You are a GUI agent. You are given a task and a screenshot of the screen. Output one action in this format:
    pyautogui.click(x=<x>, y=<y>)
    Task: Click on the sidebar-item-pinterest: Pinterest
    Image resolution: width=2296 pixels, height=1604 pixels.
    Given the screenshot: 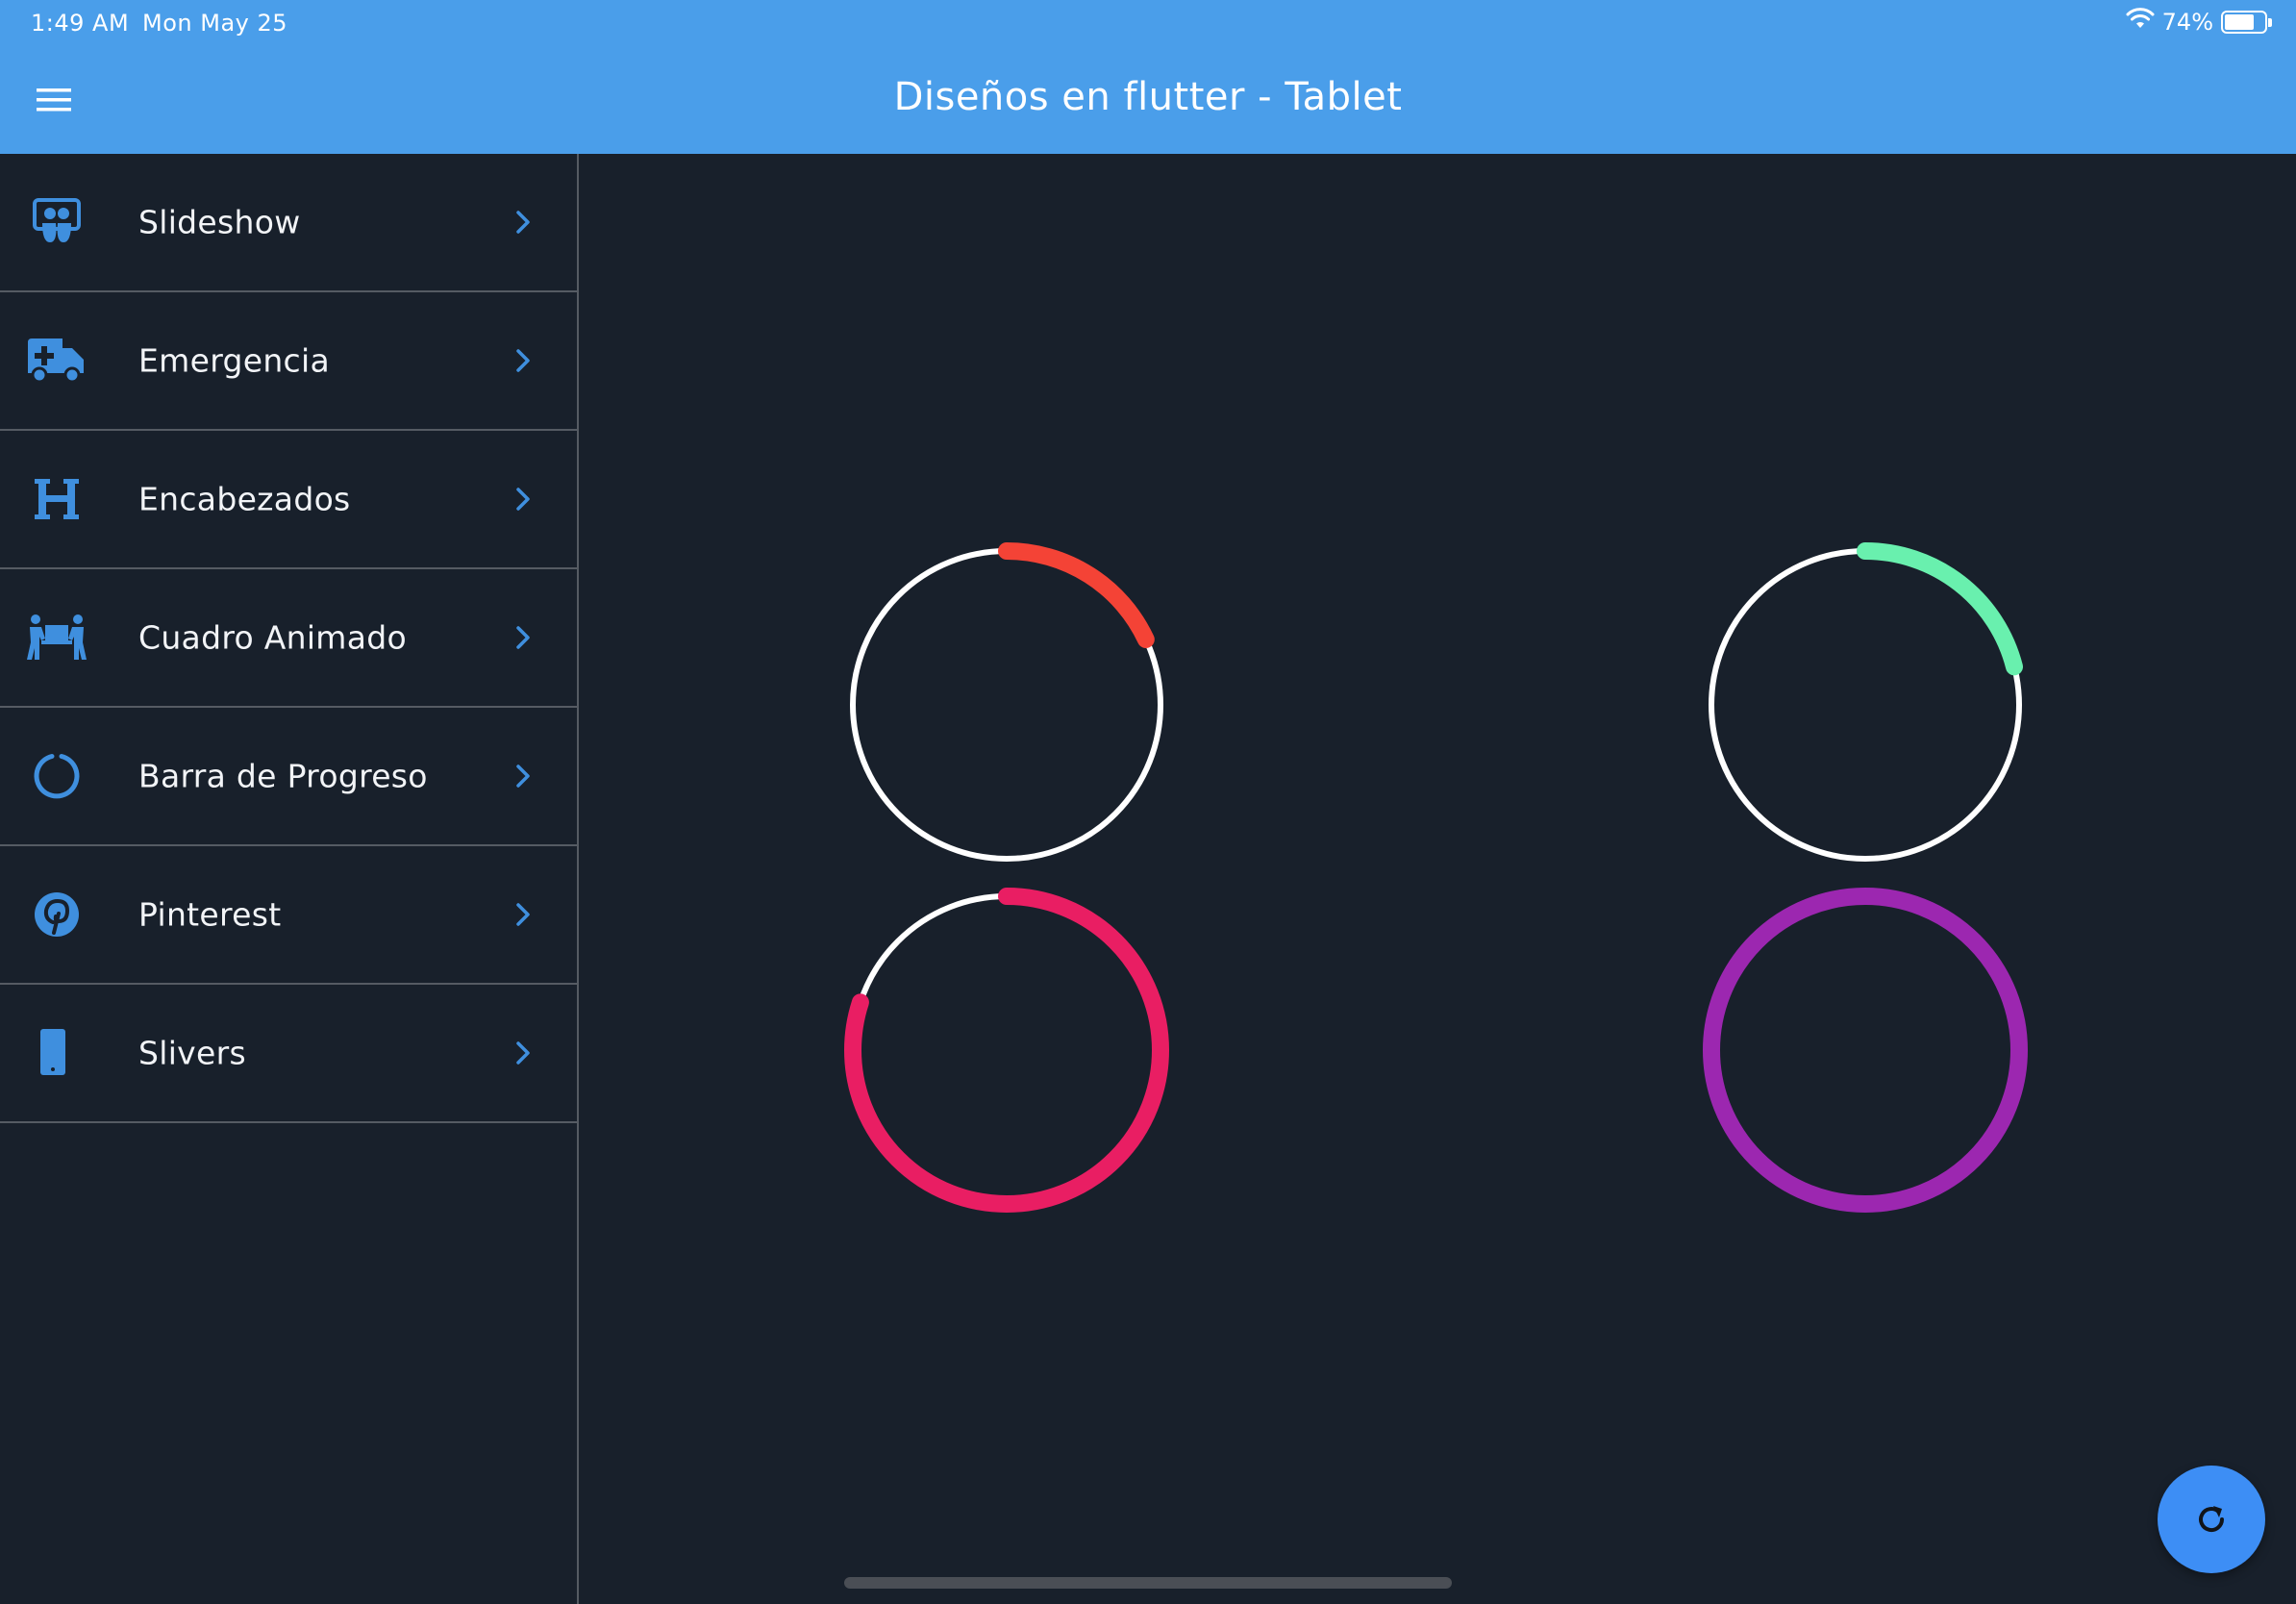 What is the action you would take?
    pyautogui.click(x=288, y=915)
    